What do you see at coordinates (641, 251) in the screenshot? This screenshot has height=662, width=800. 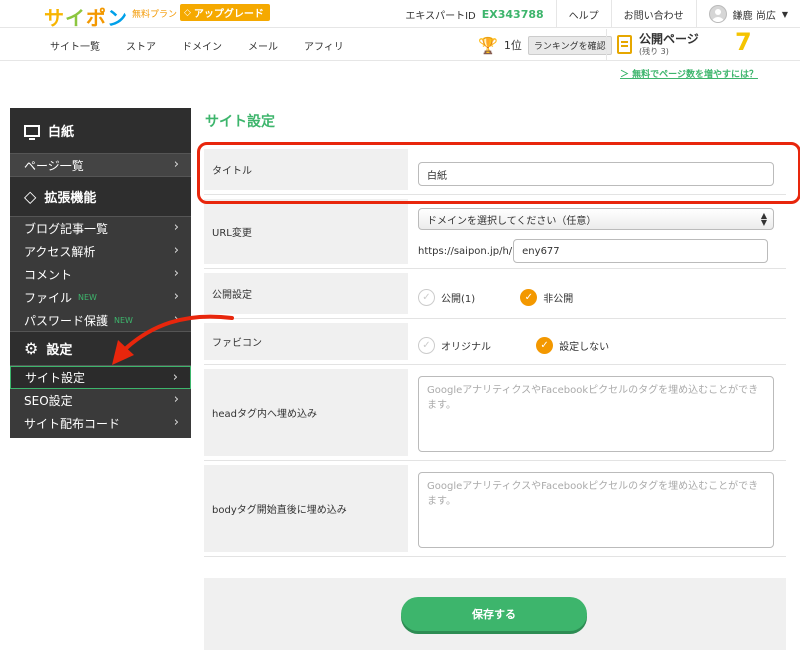 I see `url-slug-input: eny677` at bounding box center [641, 251].